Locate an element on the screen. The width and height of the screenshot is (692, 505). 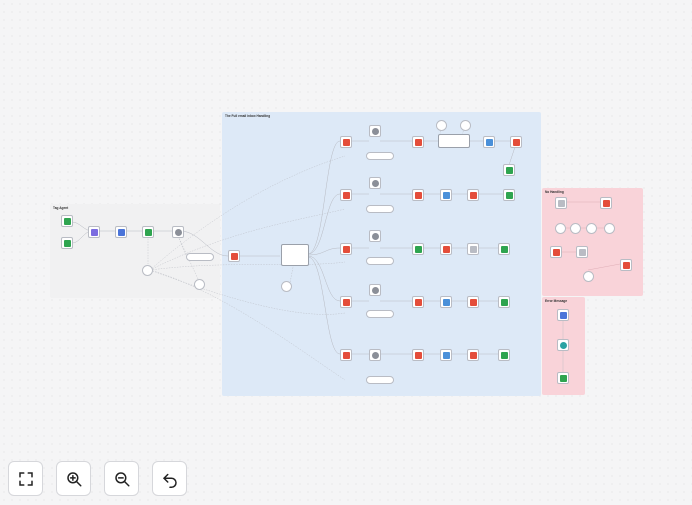
nh-gmail-trigger-node is located at coordinates (561, 203).